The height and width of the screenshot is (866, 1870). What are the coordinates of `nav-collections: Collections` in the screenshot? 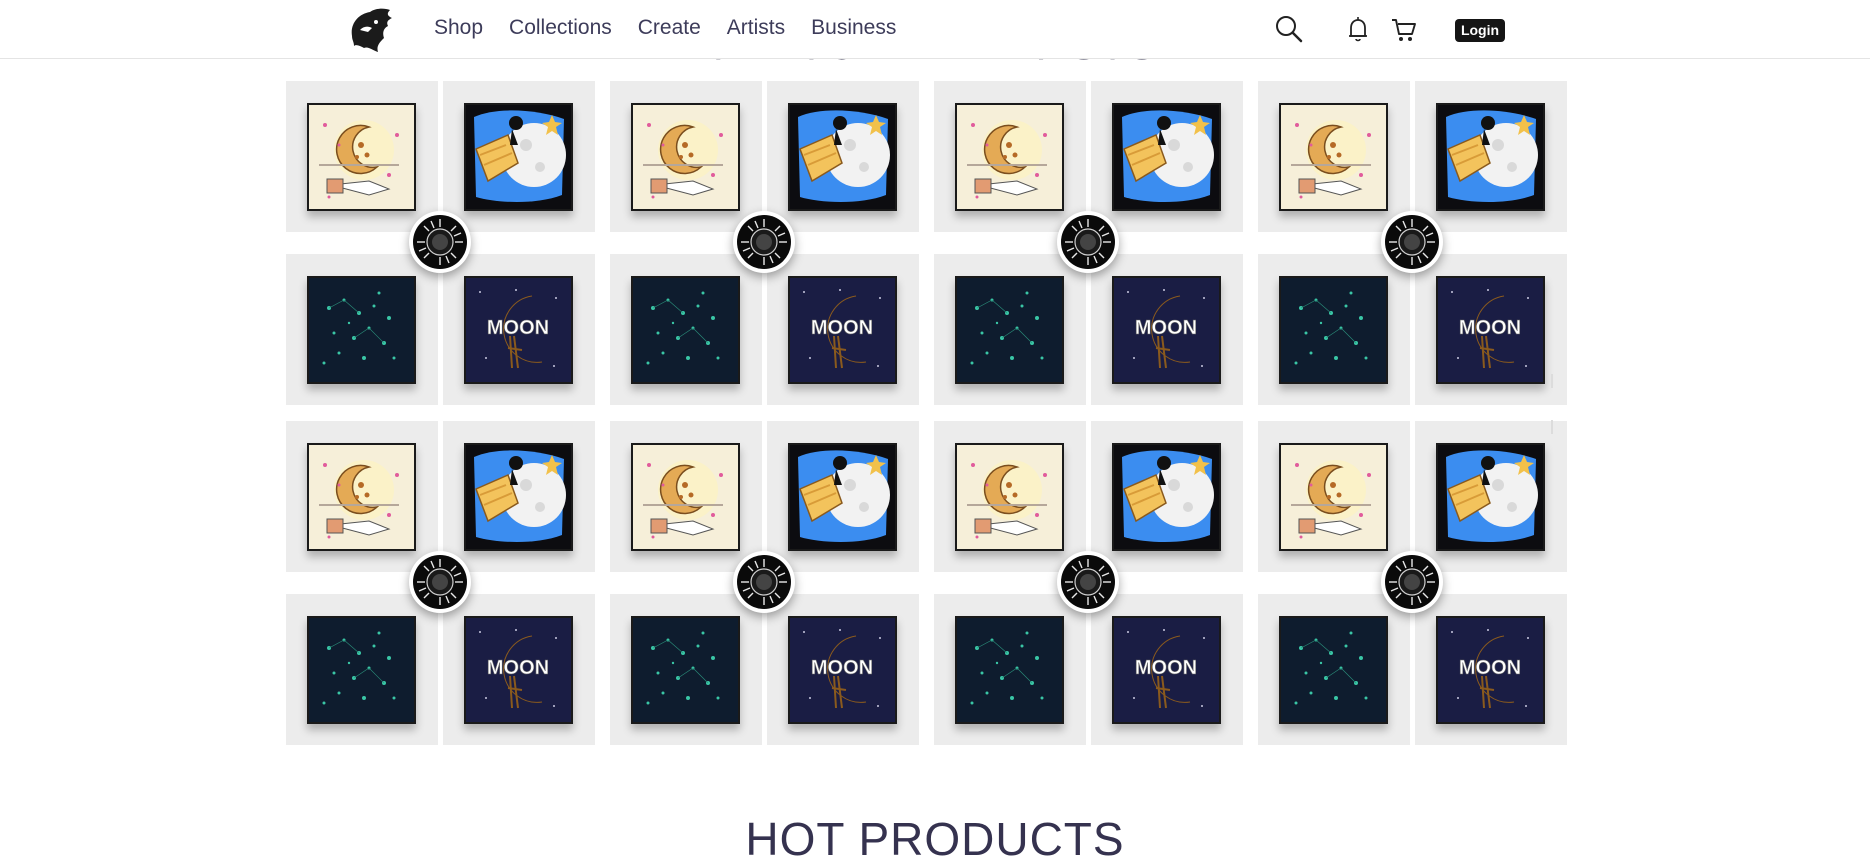 It's located at (560, 27).